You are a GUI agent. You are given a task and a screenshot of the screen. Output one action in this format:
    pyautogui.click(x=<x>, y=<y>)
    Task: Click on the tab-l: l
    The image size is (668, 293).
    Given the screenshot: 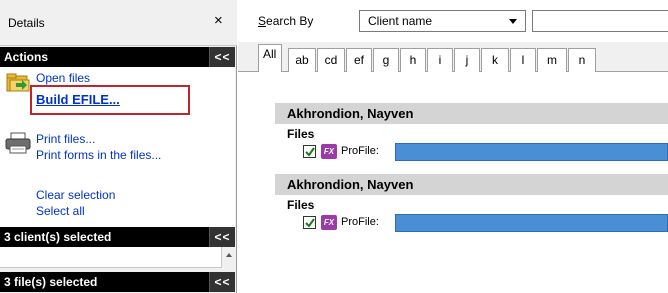 What is the action you would take?
    pyautogui.click(x=523, y=60)
    